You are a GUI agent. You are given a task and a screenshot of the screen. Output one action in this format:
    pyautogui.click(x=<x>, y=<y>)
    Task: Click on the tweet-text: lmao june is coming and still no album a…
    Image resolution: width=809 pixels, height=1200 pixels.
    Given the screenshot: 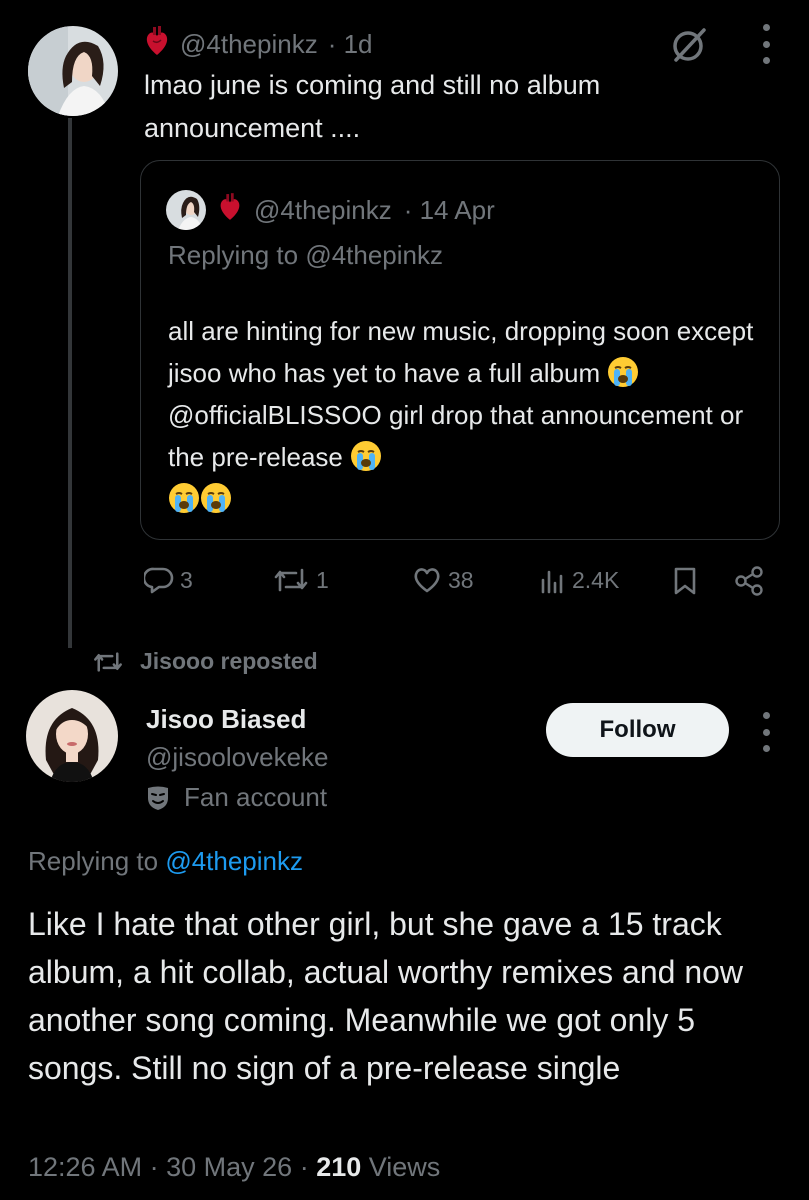 What is the action you would take?
    pyautogui.click(x=372, y=106)
    